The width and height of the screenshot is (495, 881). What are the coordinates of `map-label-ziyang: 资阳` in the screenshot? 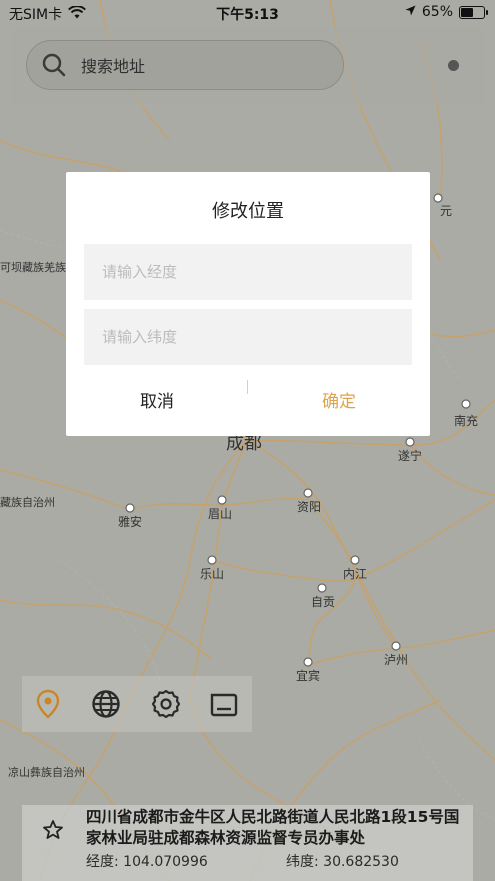 It's located at (309, 507).